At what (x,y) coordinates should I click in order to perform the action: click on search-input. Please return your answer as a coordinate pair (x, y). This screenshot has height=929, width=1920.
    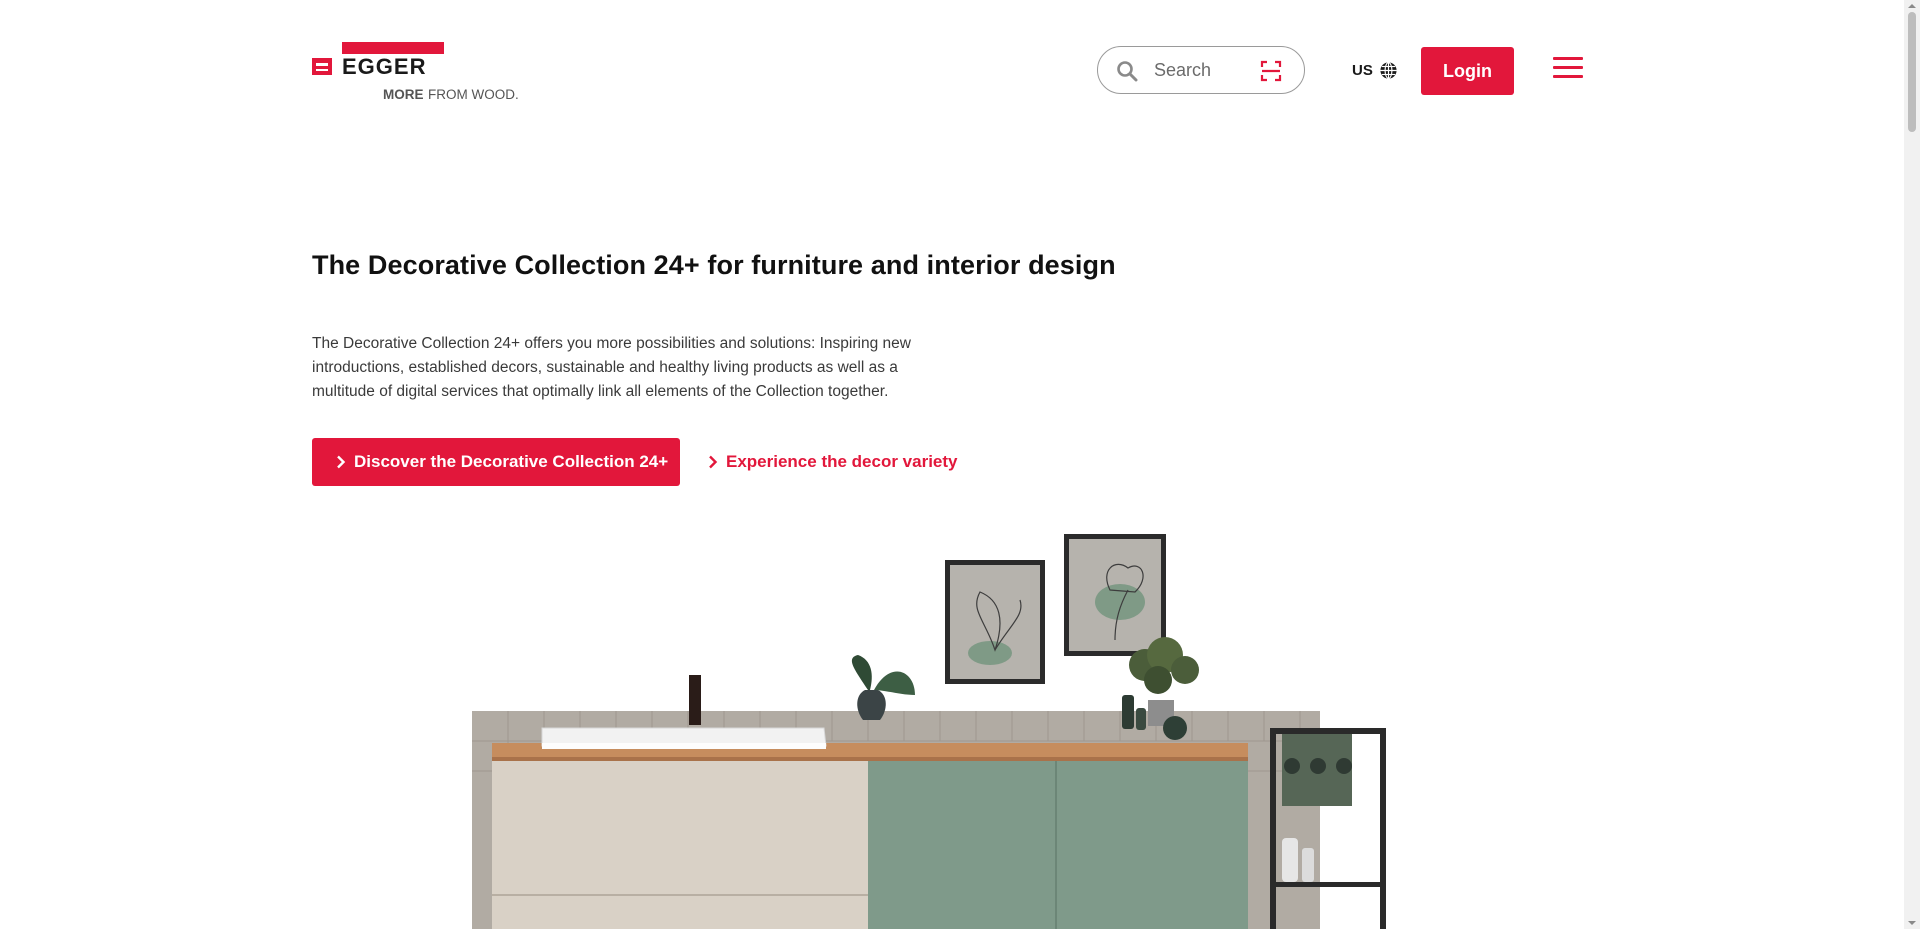
    Looking at the image, I should click on (1199, 70).